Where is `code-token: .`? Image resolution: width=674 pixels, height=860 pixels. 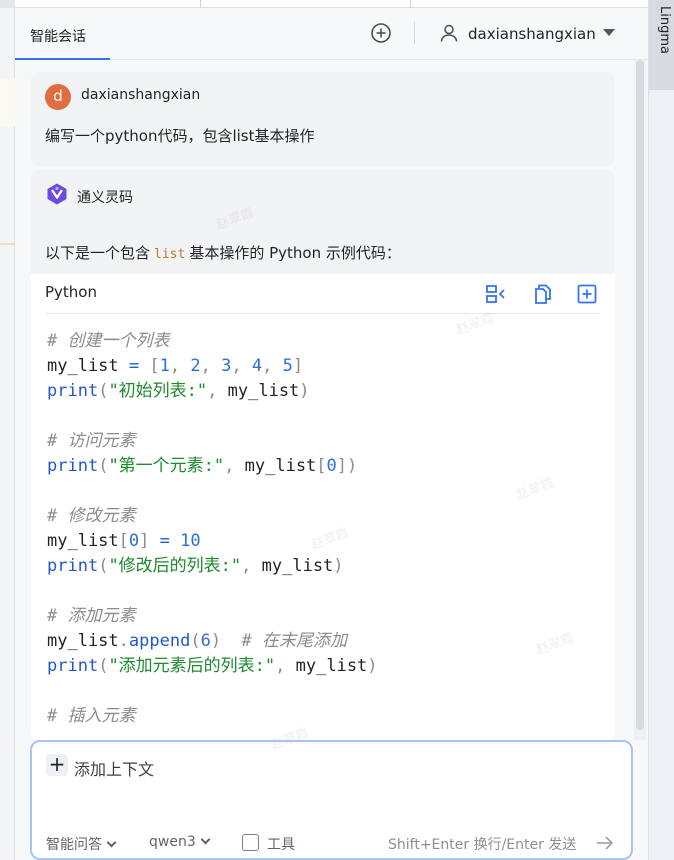
code-token: . is located at coordinates (123, 641).